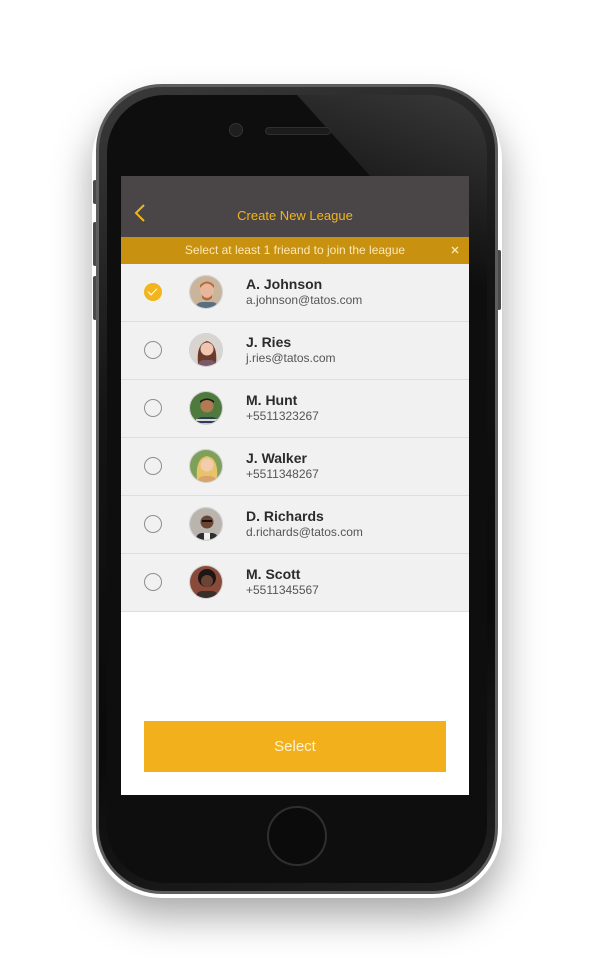  I want to click on close-icon, so click(455, 250).